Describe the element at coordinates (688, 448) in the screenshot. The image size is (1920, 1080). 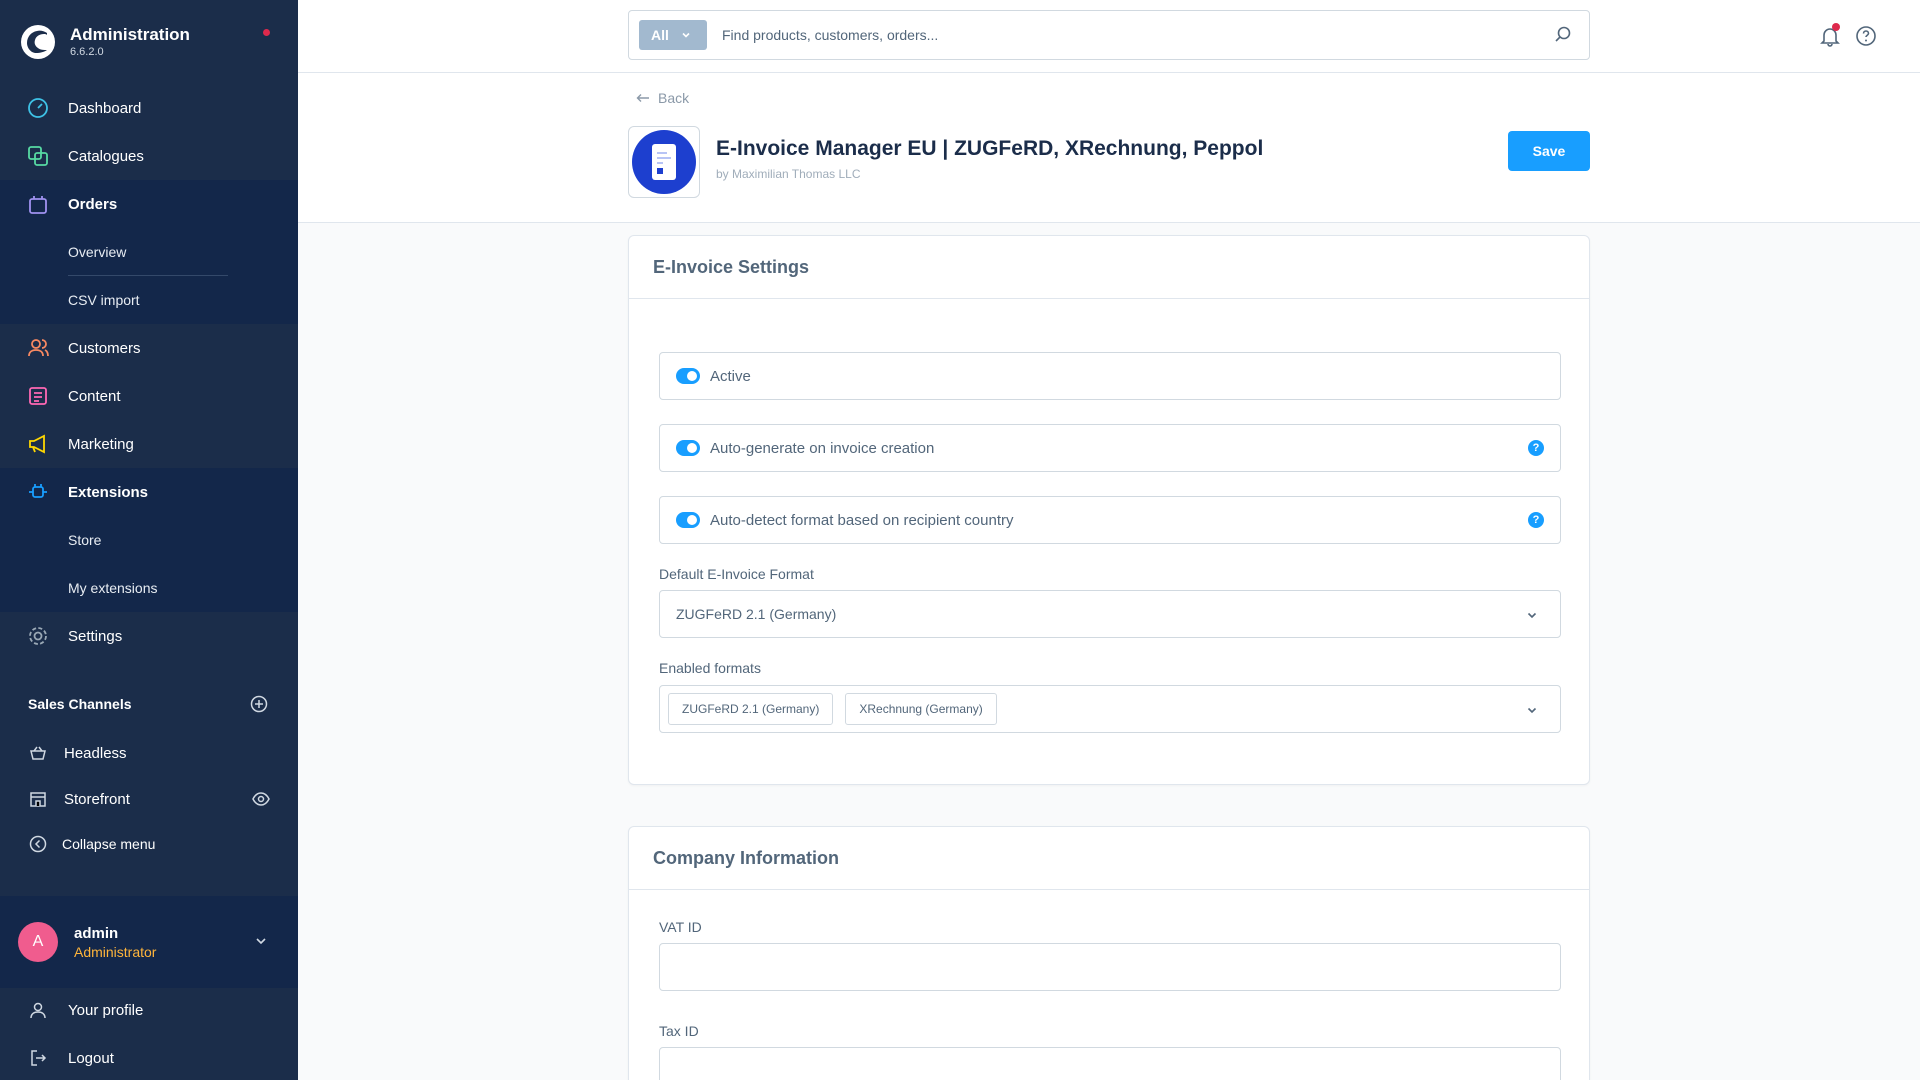
I see `autogenerate-toggle` at that location.